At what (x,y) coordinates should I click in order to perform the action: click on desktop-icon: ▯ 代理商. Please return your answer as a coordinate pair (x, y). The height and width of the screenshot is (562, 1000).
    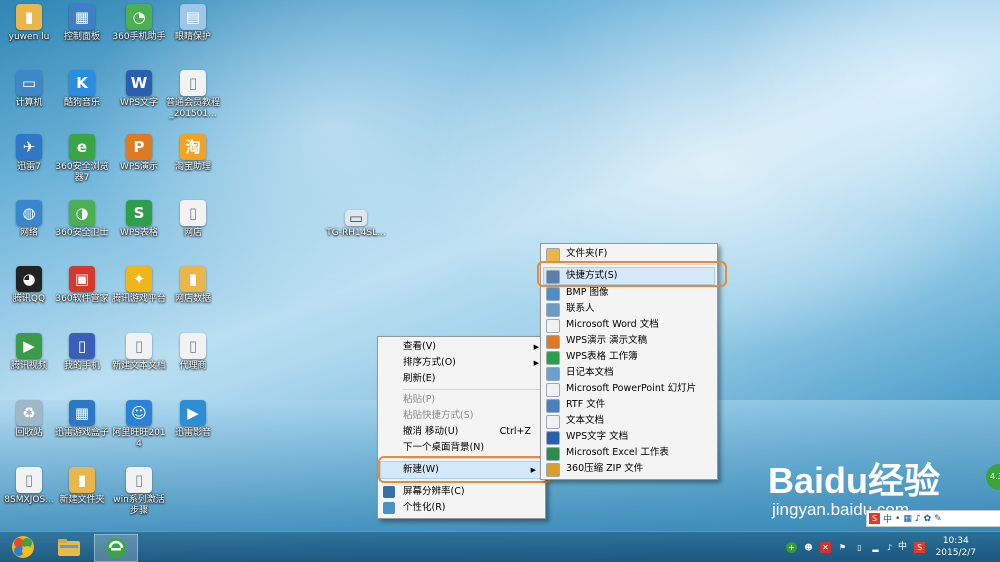
    Looking at the image, I should click on (193, 352).